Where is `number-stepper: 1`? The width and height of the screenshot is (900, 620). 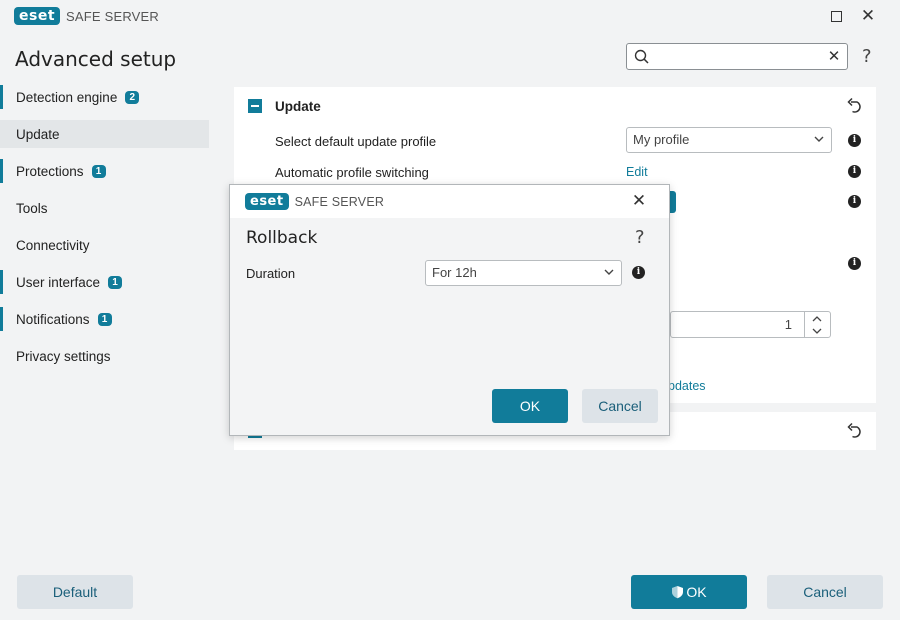 number-stepper: 1 is located at coordinates (750, 324).